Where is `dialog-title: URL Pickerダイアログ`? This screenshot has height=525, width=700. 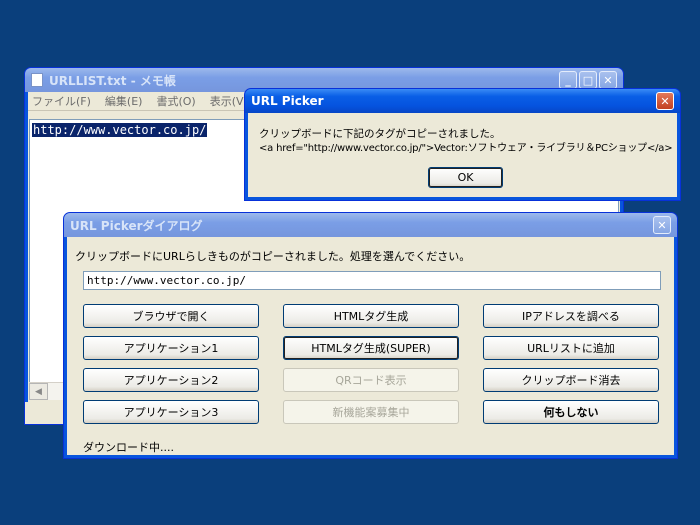
dialog-title: URL Pickerダイアログ is located at coordinates (136, 225).